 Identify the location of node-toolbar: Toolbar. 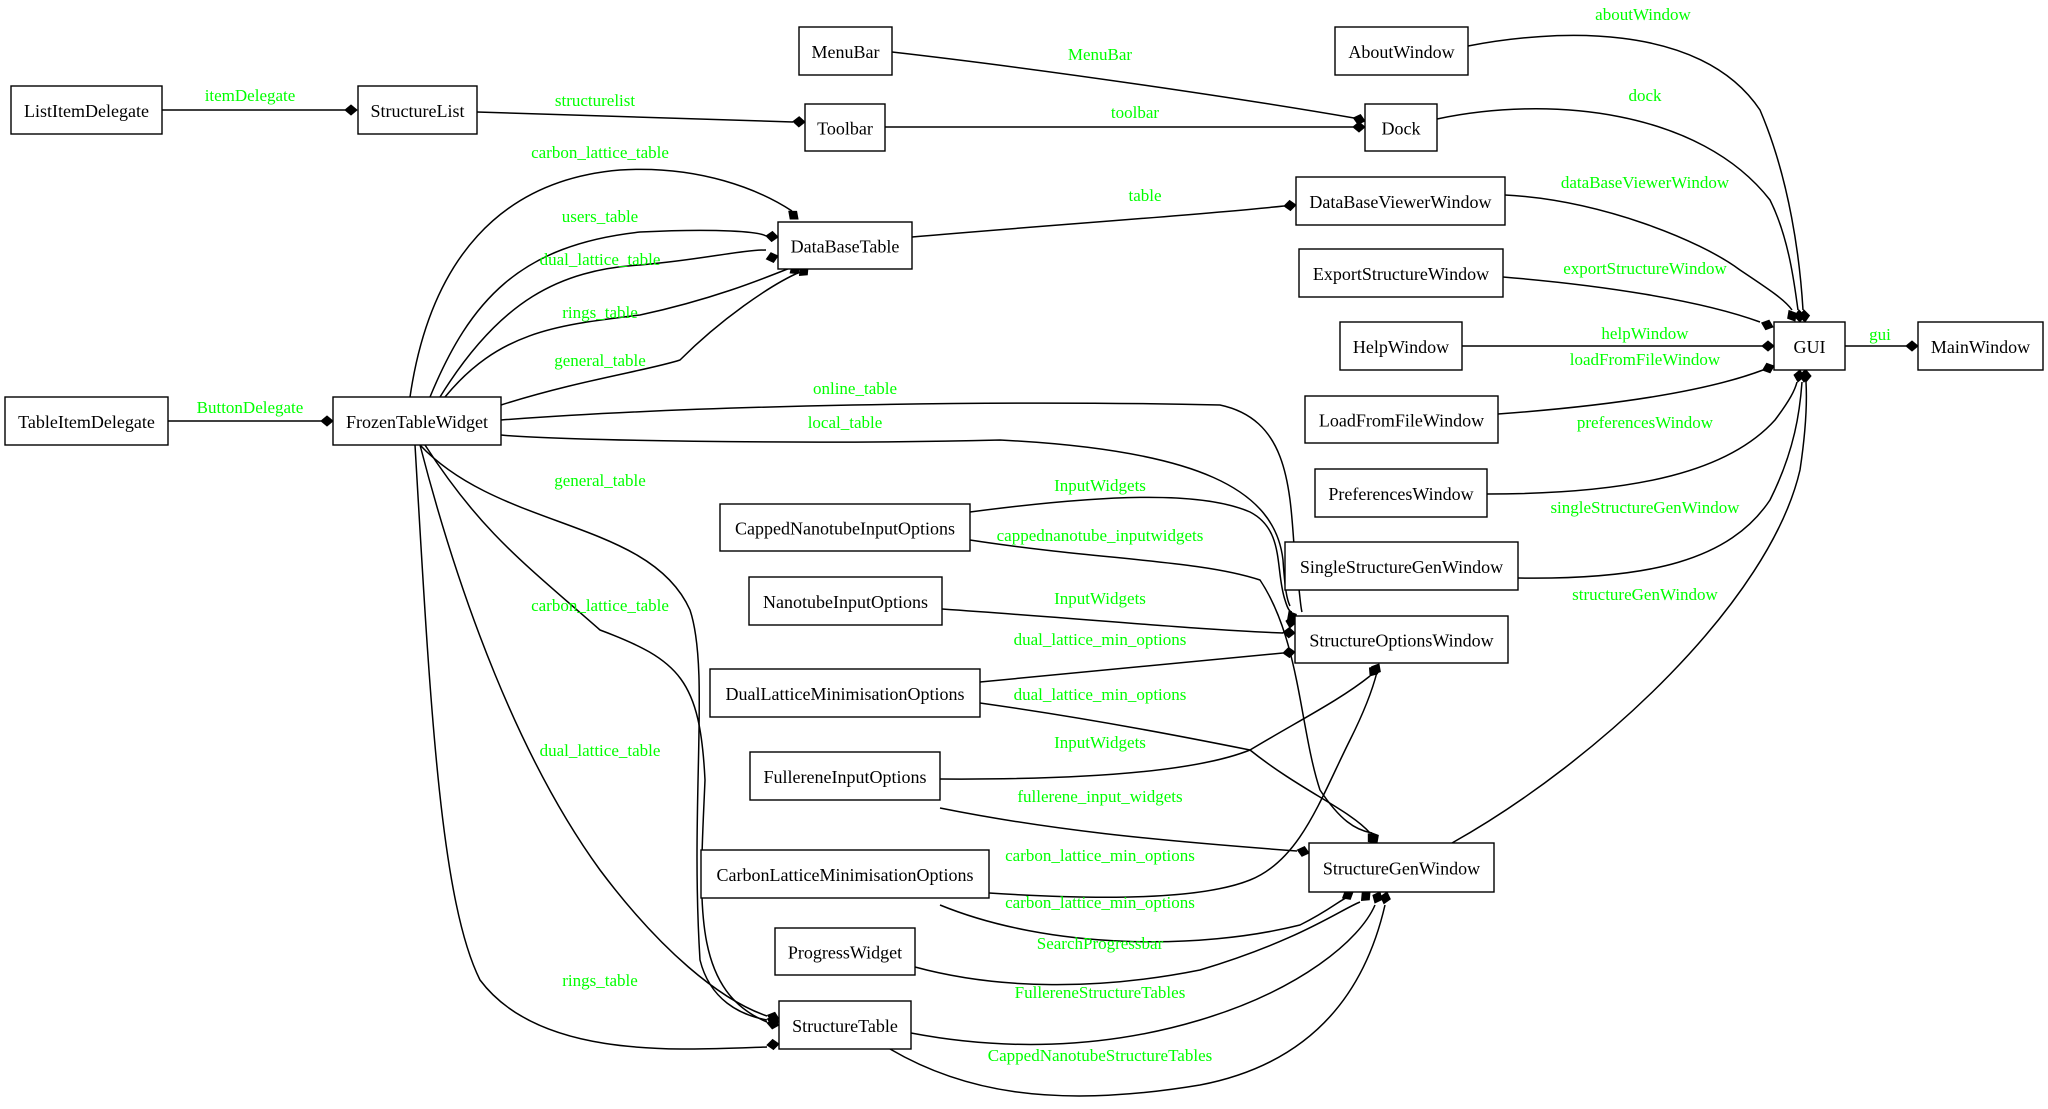
(845, 127).